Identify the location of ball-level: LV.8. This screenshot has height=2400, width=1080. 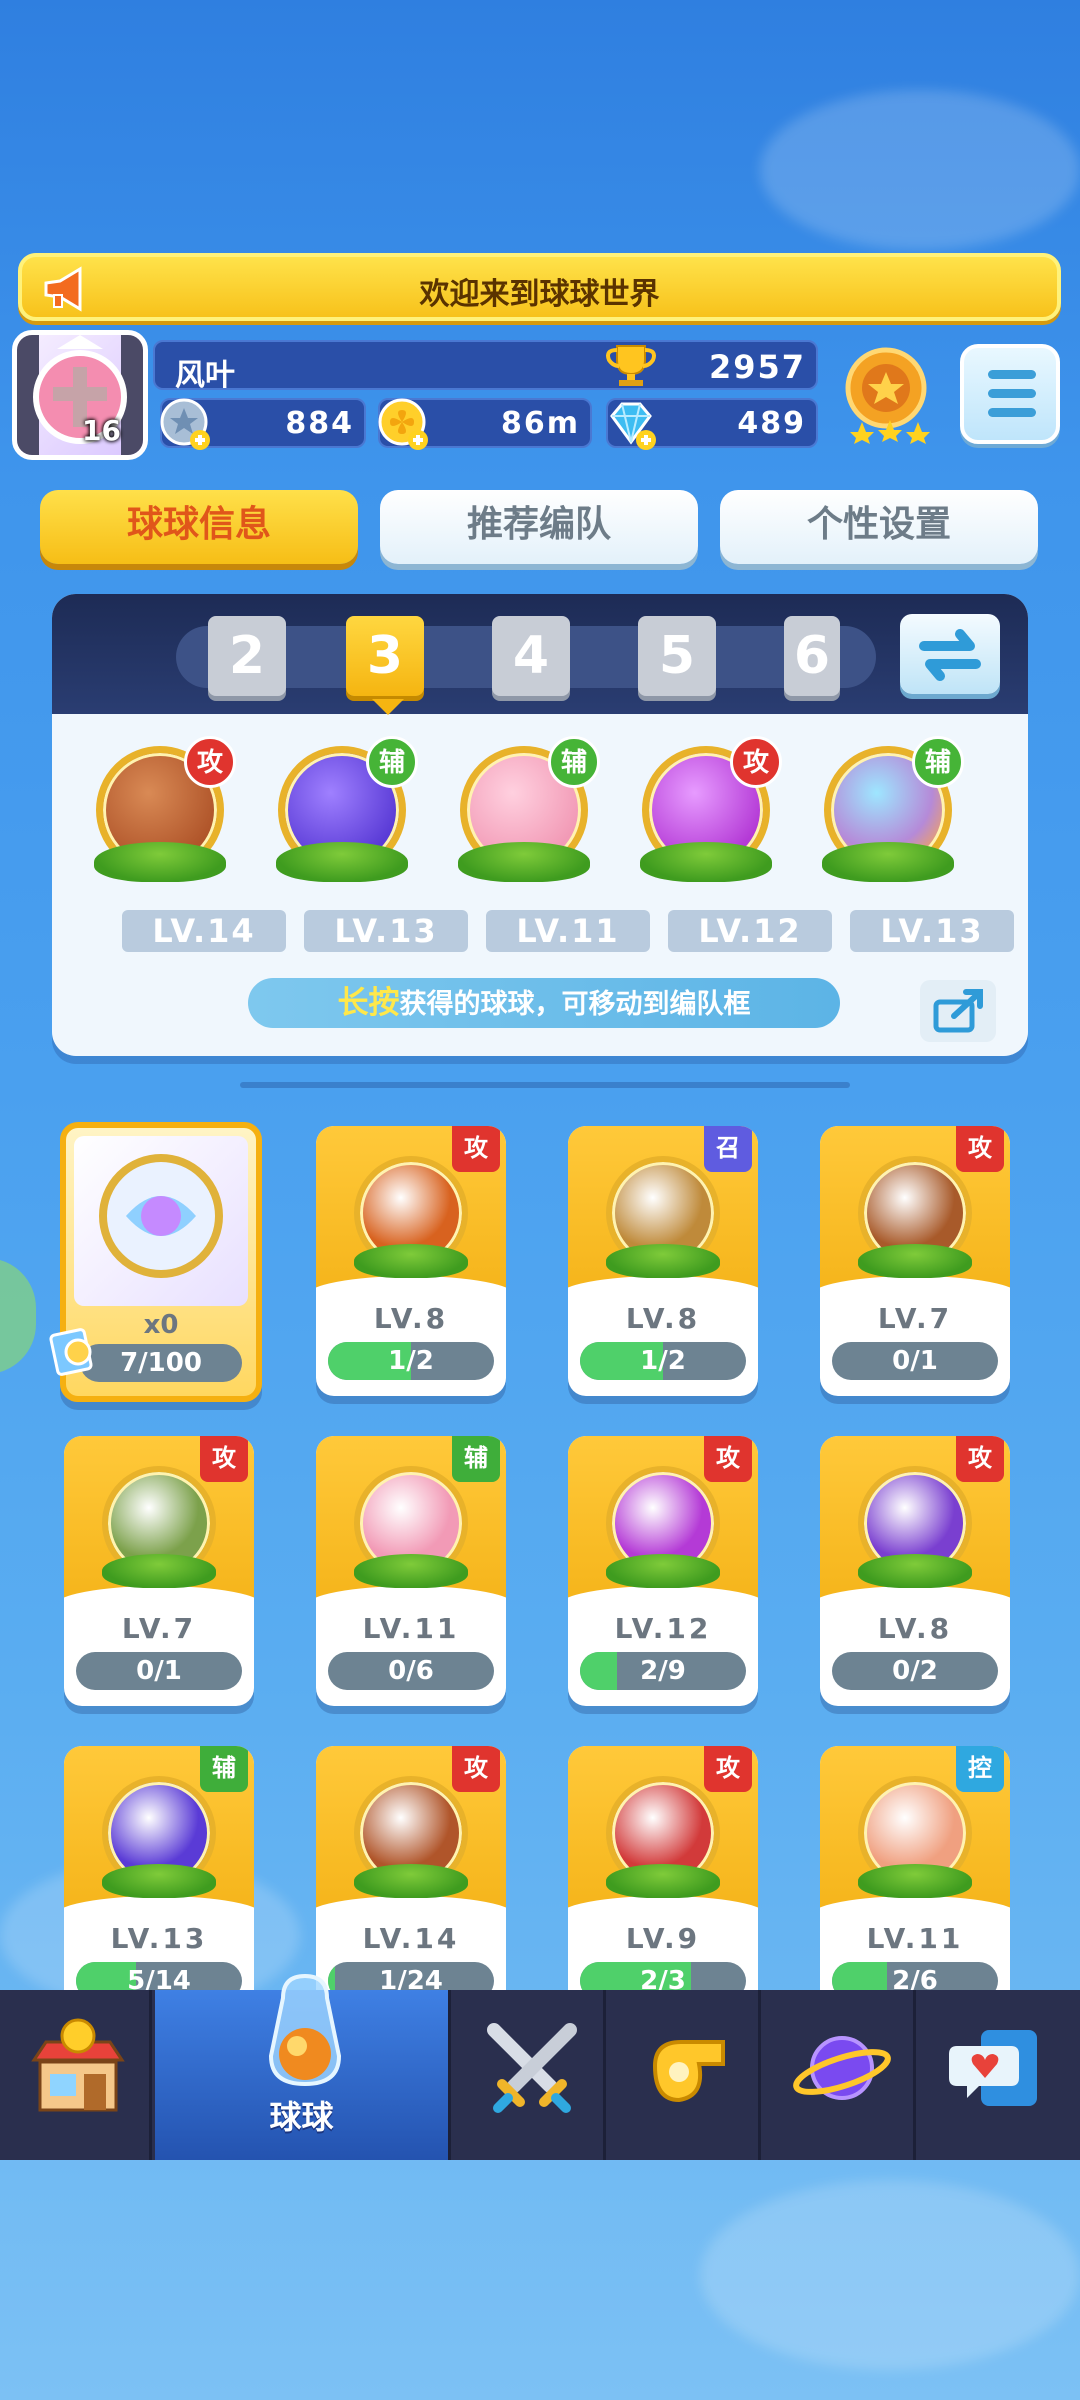
(411, 1318).